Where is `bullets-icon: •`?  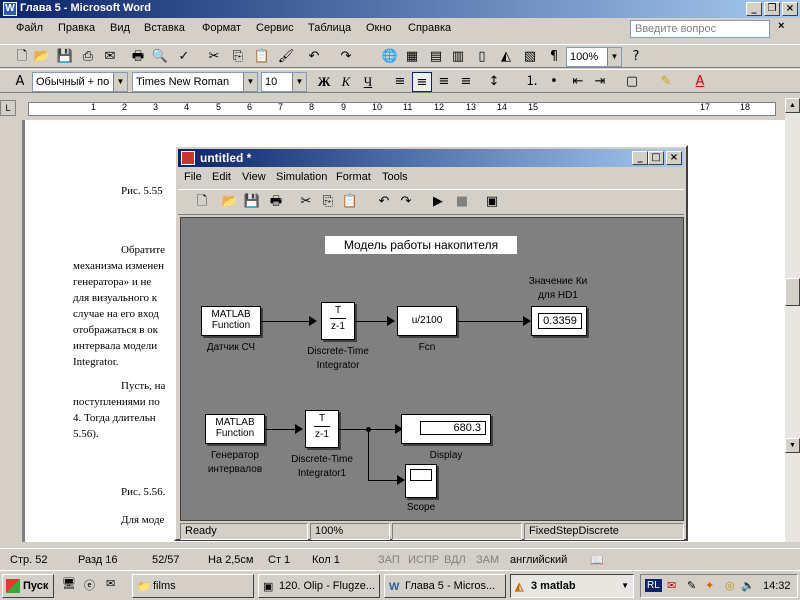 bullets-icon: • is located at coordinates (554, 82).